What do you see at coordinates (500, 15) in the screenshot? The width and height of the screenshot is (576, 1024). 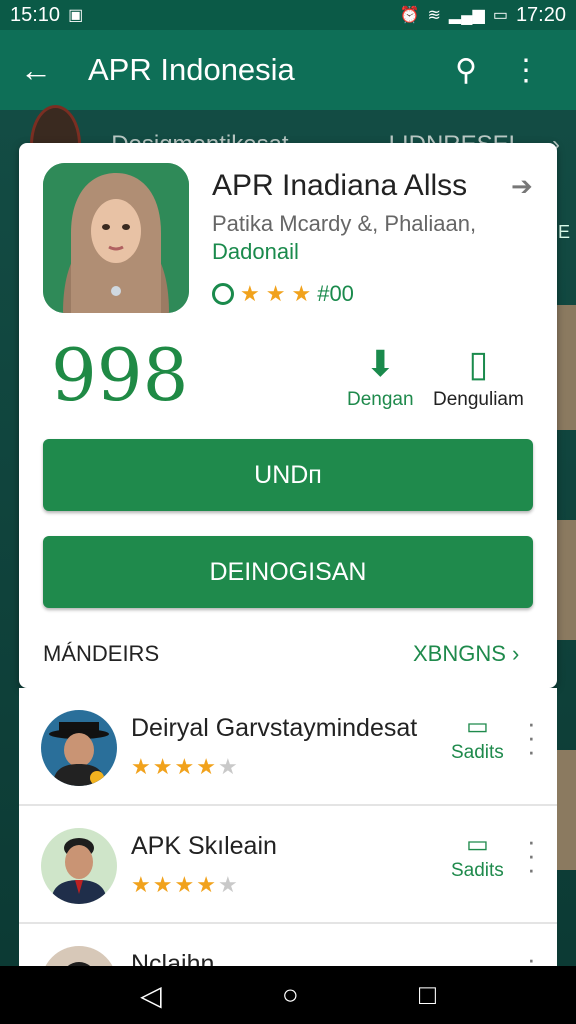 I see `battery-icon: ▭` at bounding box center [500, 15].